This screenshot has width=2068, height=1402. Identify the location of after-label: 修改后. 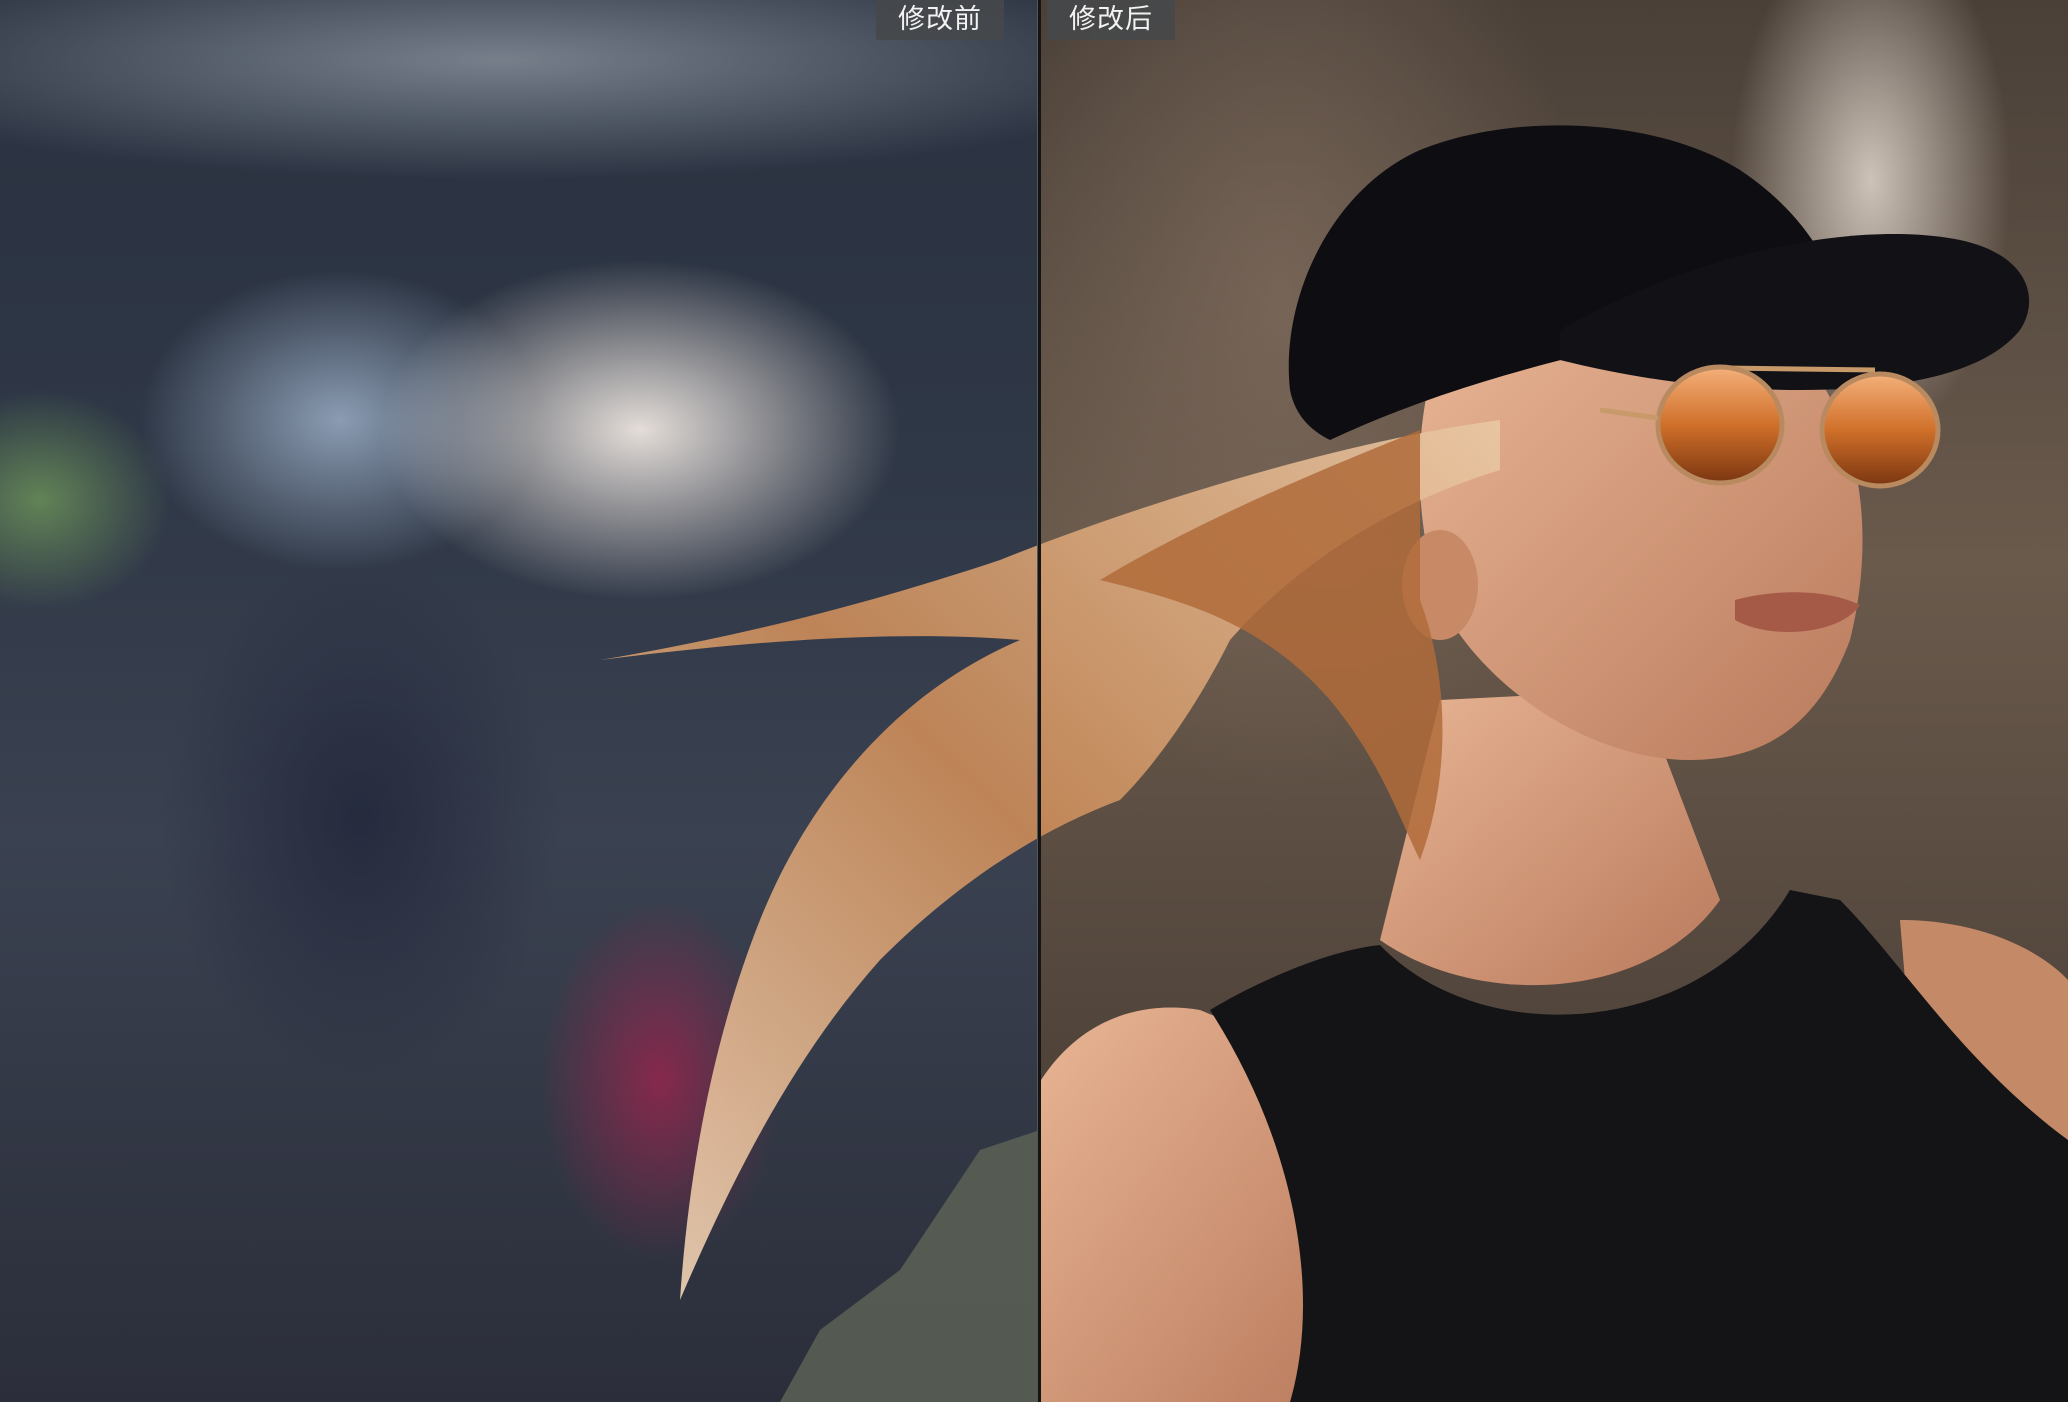
(1111, 20).